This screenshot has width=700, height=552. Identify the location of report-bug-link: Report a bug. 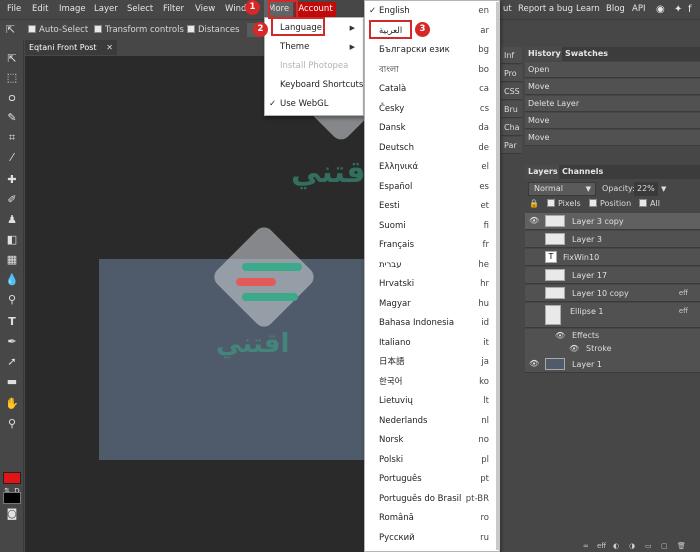
(545, 9).